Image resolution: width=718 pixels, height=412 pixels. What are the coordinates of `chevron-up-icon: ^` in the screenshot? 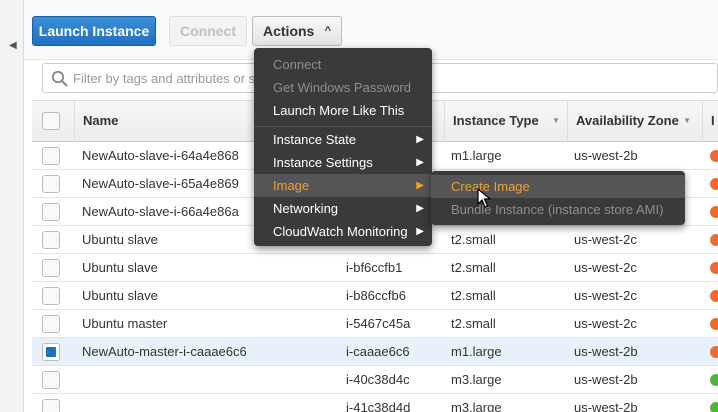 It's located at (327, 31).